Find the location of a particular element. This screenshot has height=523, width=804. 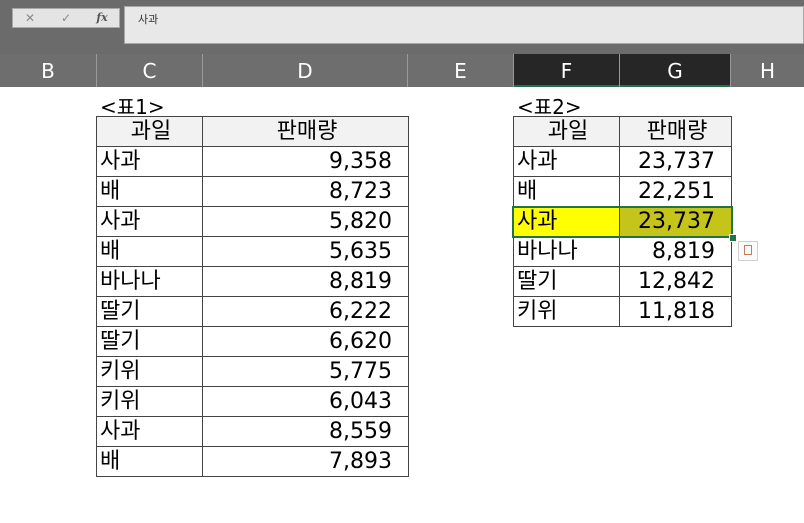

column-header-bar: B C D E F G H is located at coordinates (402, 70).